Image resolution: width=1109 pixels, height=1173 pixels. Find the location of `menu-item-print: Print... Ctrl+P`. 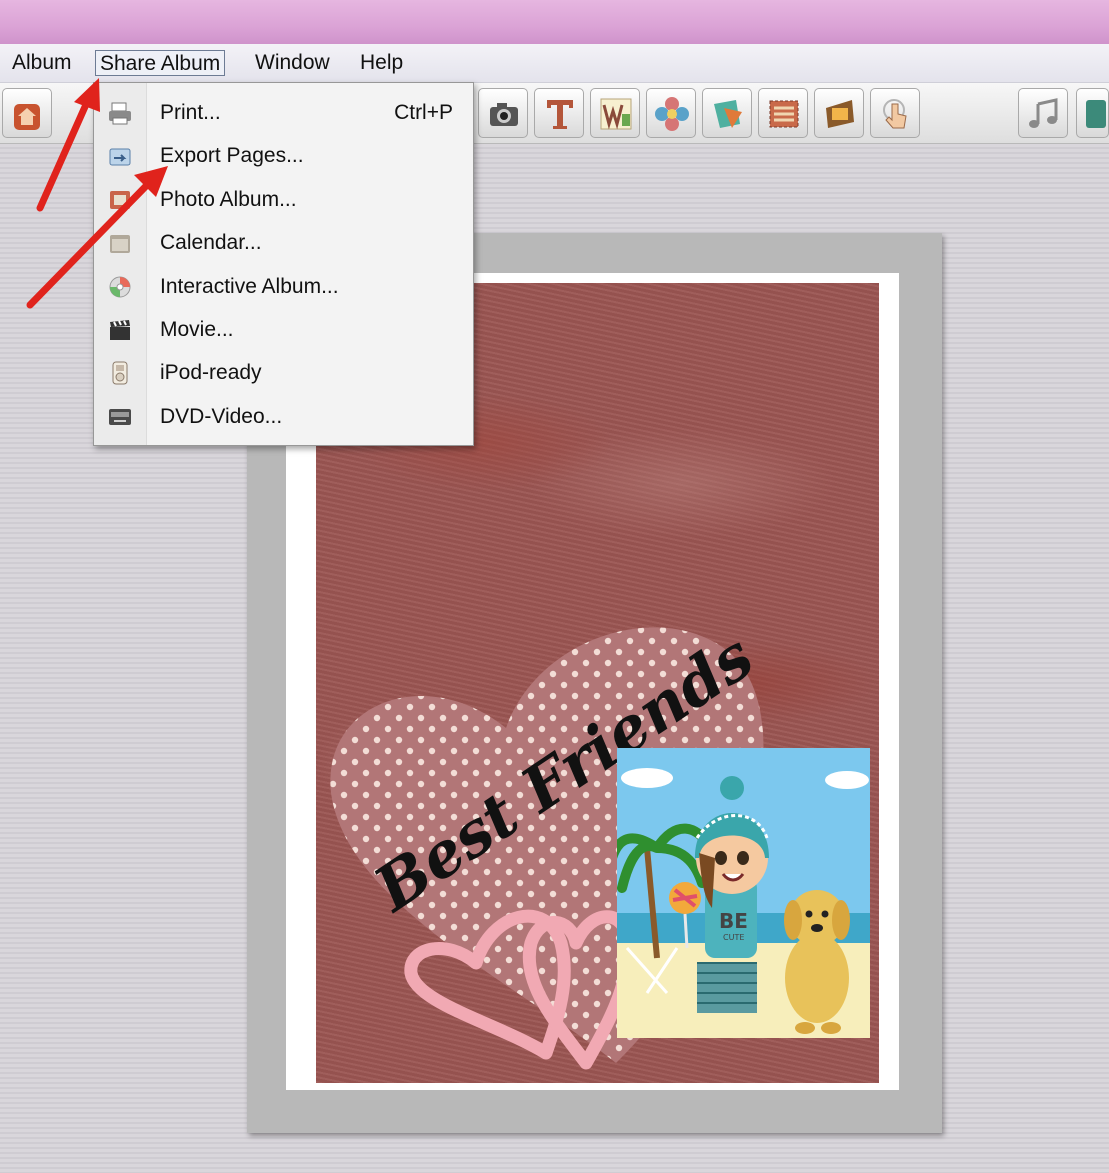

menu-item-print: Print... Ctrl+P is located at coordinates (283, 113).